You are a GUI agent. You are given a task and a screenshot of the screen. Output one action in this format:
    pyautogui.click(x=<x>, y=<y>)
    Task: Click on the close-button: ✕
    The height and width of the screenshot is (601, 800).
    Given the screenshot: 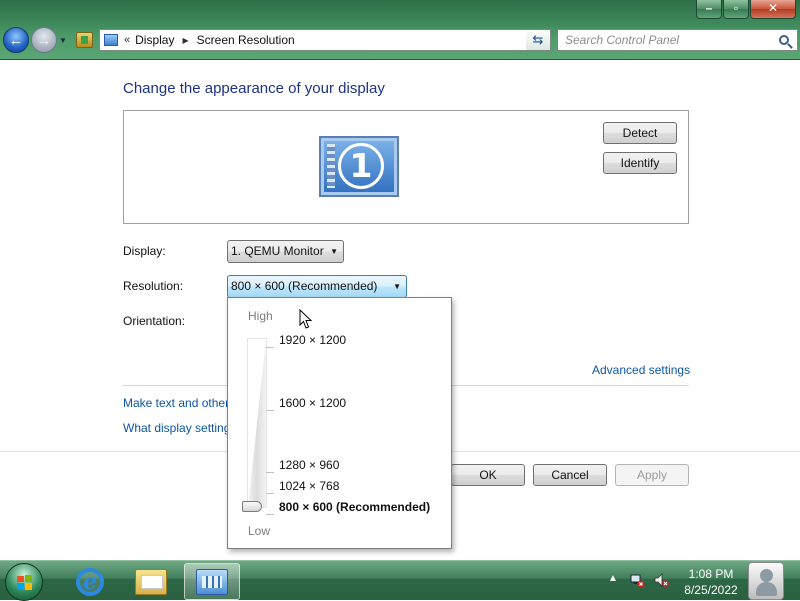 What is the action you would take?
    pyautogui.click(x=773, y=9)
    